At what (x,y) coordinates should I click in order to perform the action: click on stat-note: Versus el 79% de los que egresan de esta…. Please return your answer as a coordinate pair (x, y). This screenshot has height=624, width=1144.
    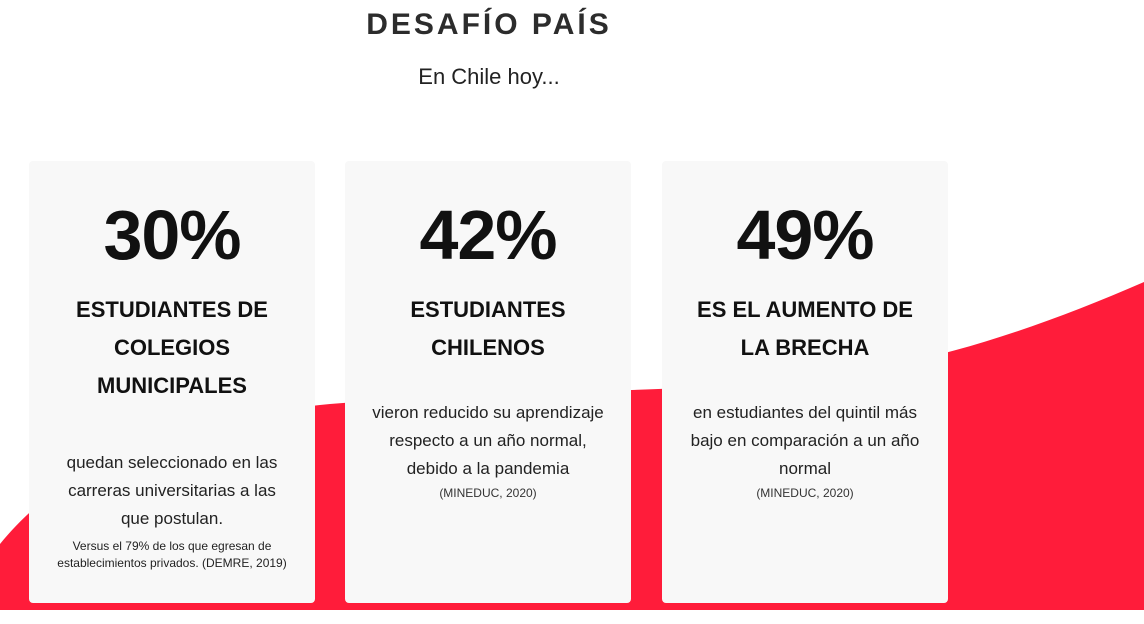
    Looking at the image, I should click on (172, 554).